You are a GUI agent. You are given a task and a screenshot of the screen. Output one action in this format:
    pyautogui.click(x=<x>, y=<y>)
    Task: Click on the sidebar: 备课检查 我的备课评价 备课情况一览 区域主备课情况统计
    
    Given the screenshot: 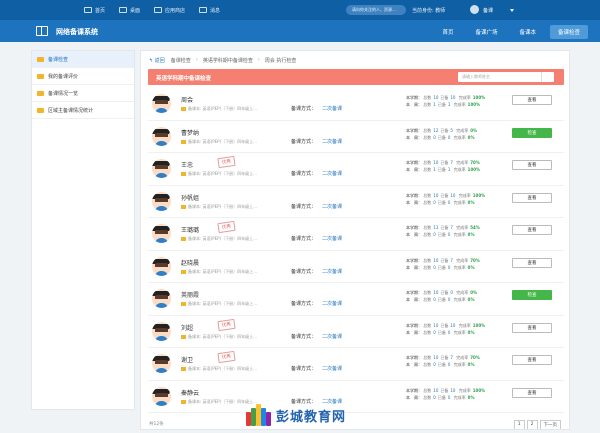 What is the action you would take?
    pyautogui.click(x=83, y=230)
    